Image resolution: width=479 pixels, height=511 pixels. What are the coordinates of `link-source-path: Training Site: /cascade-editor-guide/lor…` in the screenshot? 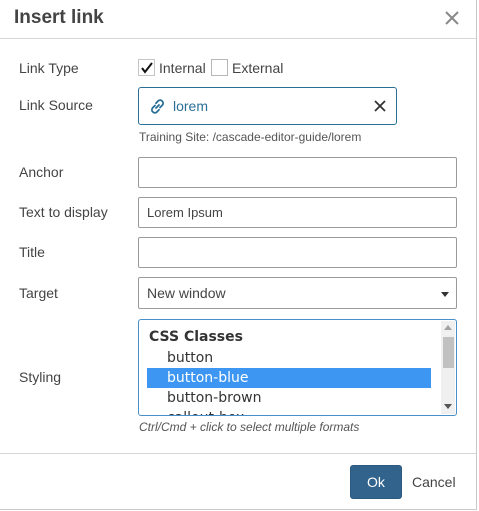 It's located at (250, 137).